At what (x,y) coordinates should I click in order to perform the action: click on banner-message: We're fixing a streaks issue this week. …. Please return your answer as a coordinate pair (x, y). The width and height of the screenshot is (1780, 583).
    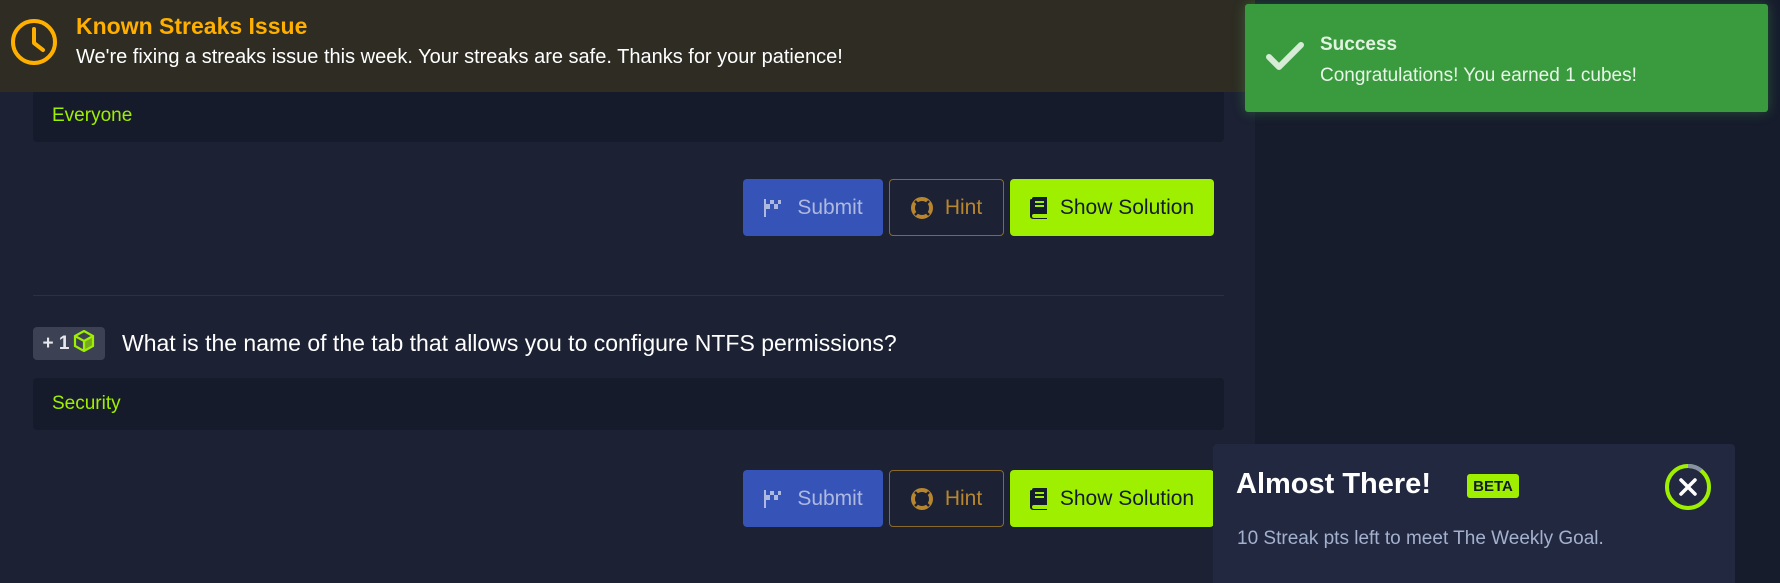
    Looking at the image, I should click on (459, 57).